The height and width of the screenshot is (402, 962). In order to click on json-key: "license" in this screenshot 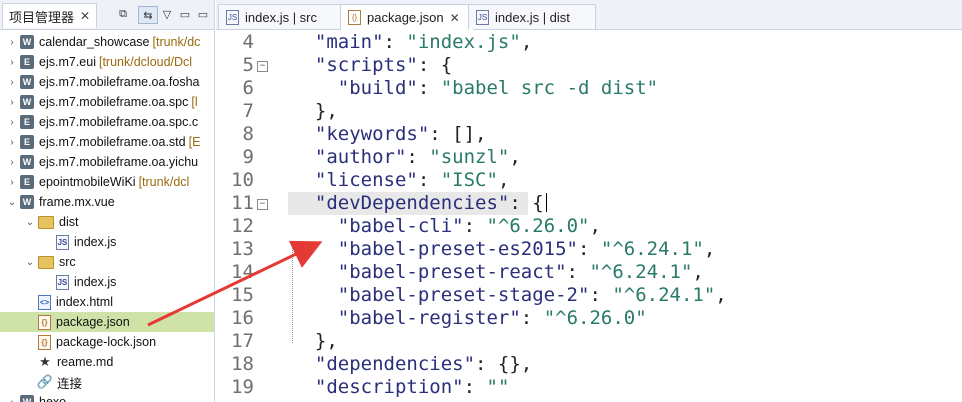, I will do `click(366, 180)`.